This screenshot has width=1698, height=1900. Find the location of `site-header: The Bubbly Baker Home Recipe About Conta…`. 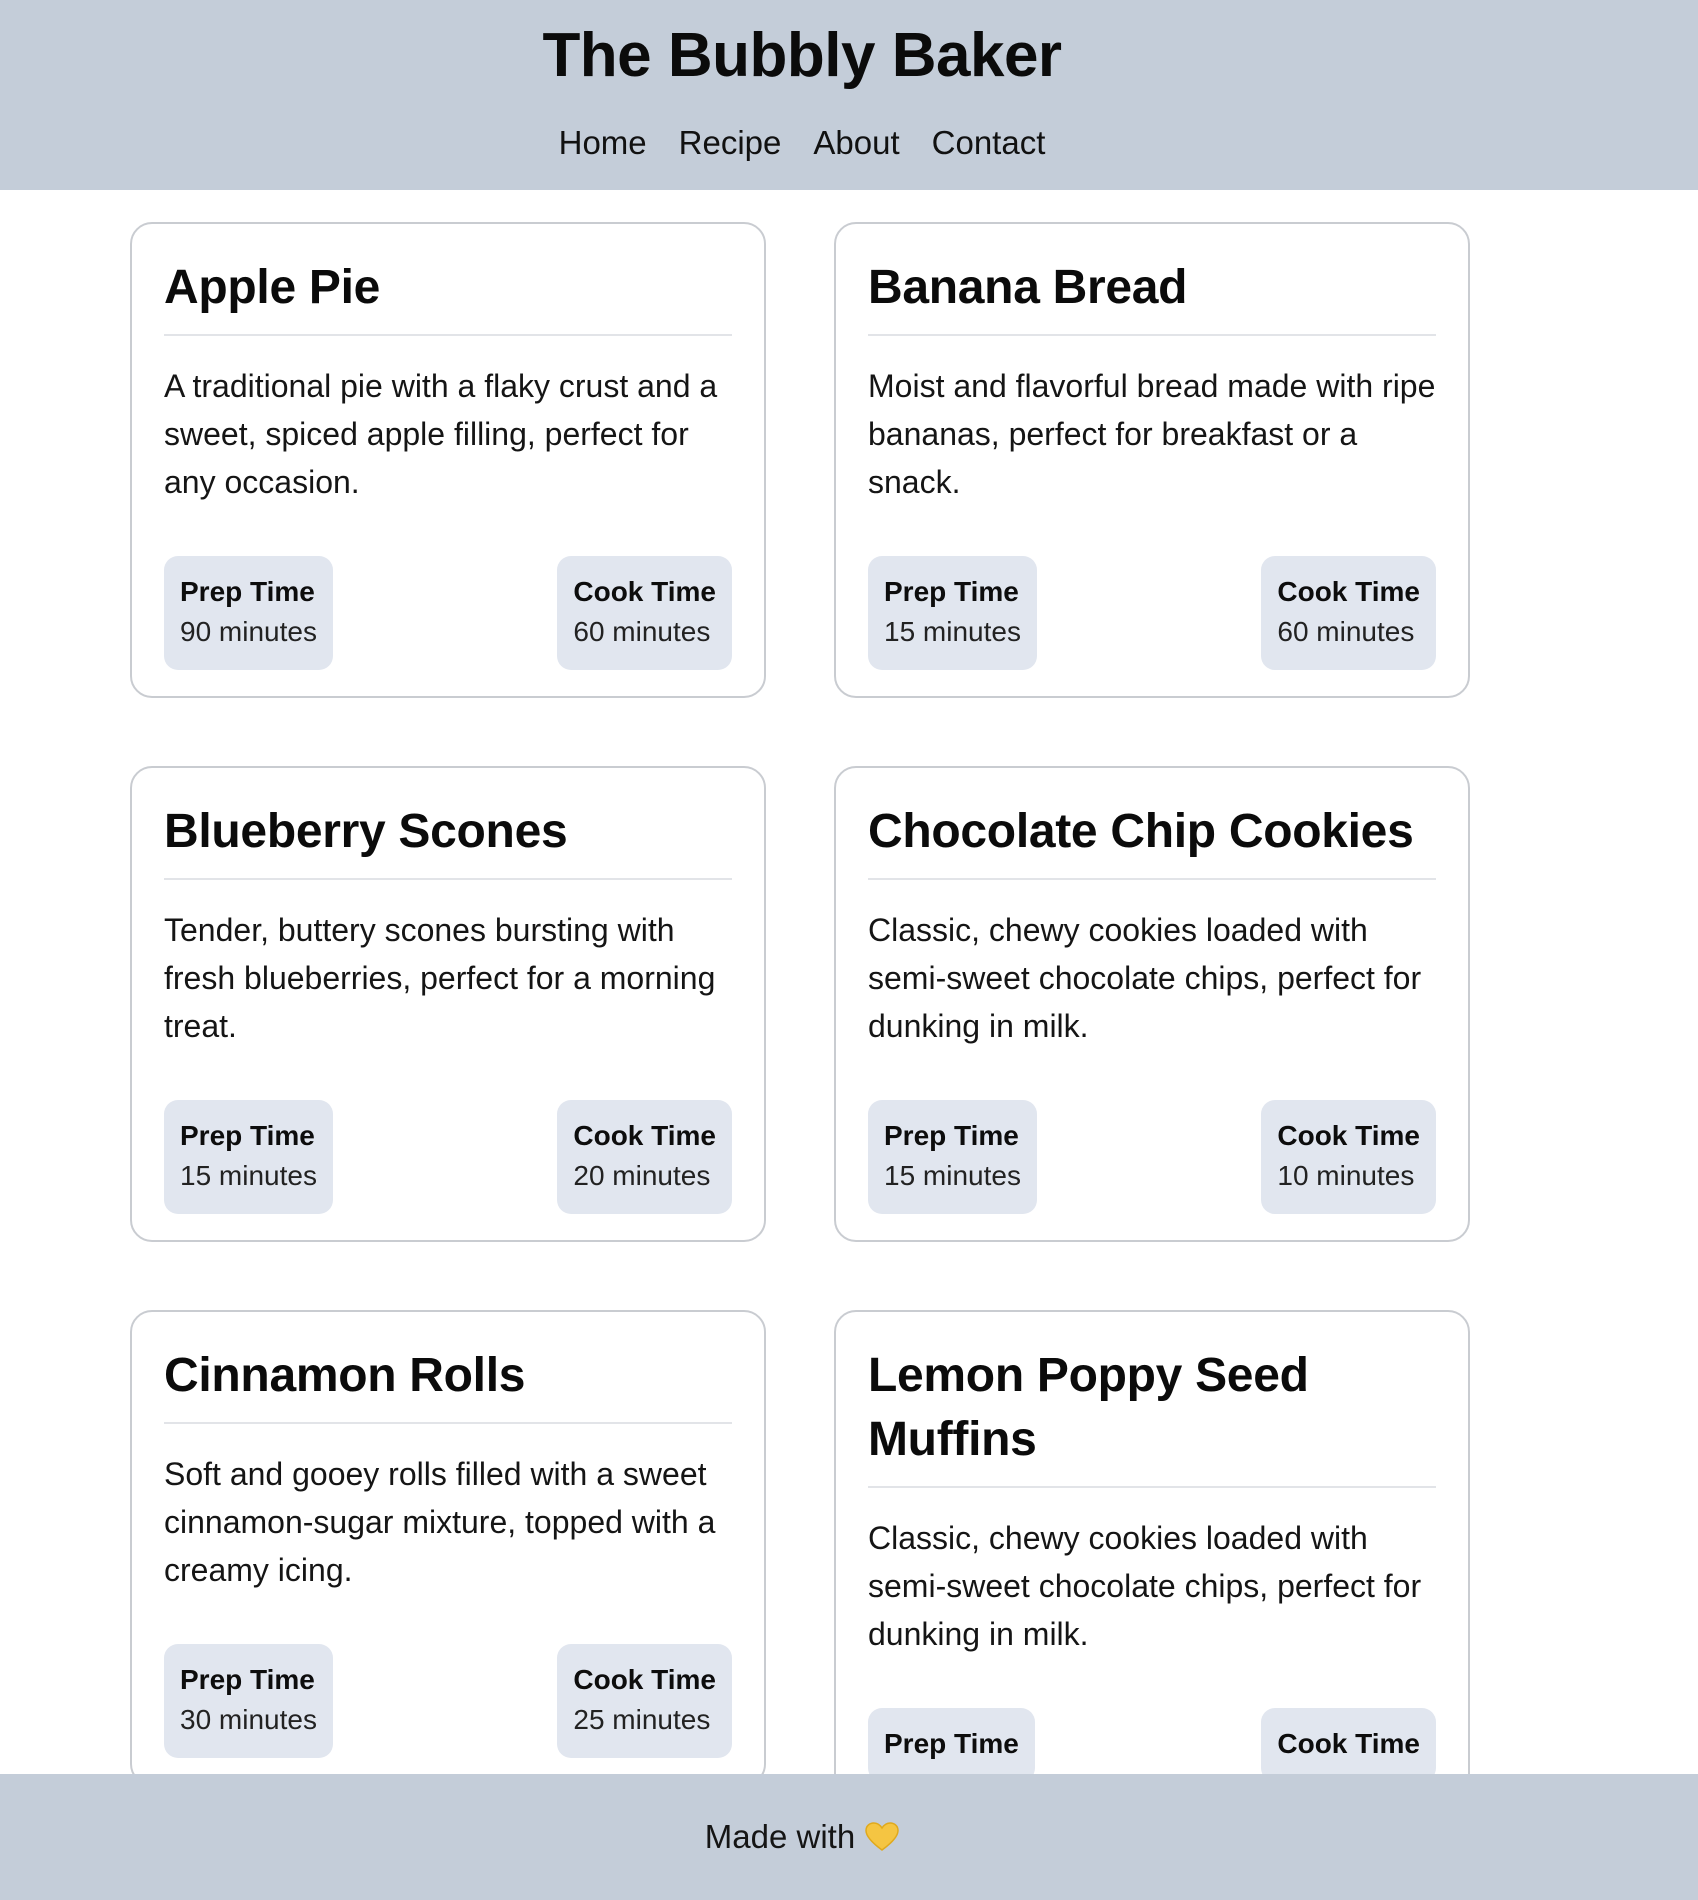

site-header: The Bubbly Baker Home Recipe About Conta… is located at coordinates (849, 95).